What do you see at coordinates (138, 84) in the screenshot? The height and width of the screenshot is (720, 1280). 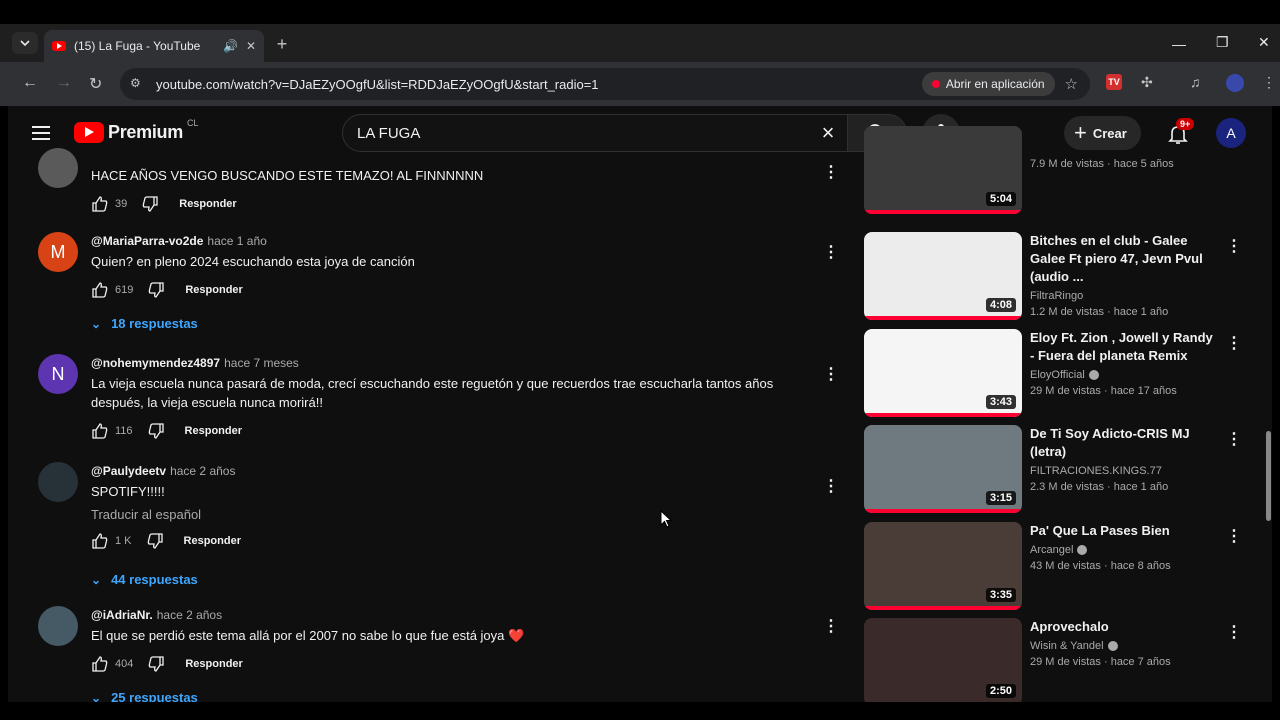 I see `site-info-icon: ⚙` at bounding box center [138, 84].